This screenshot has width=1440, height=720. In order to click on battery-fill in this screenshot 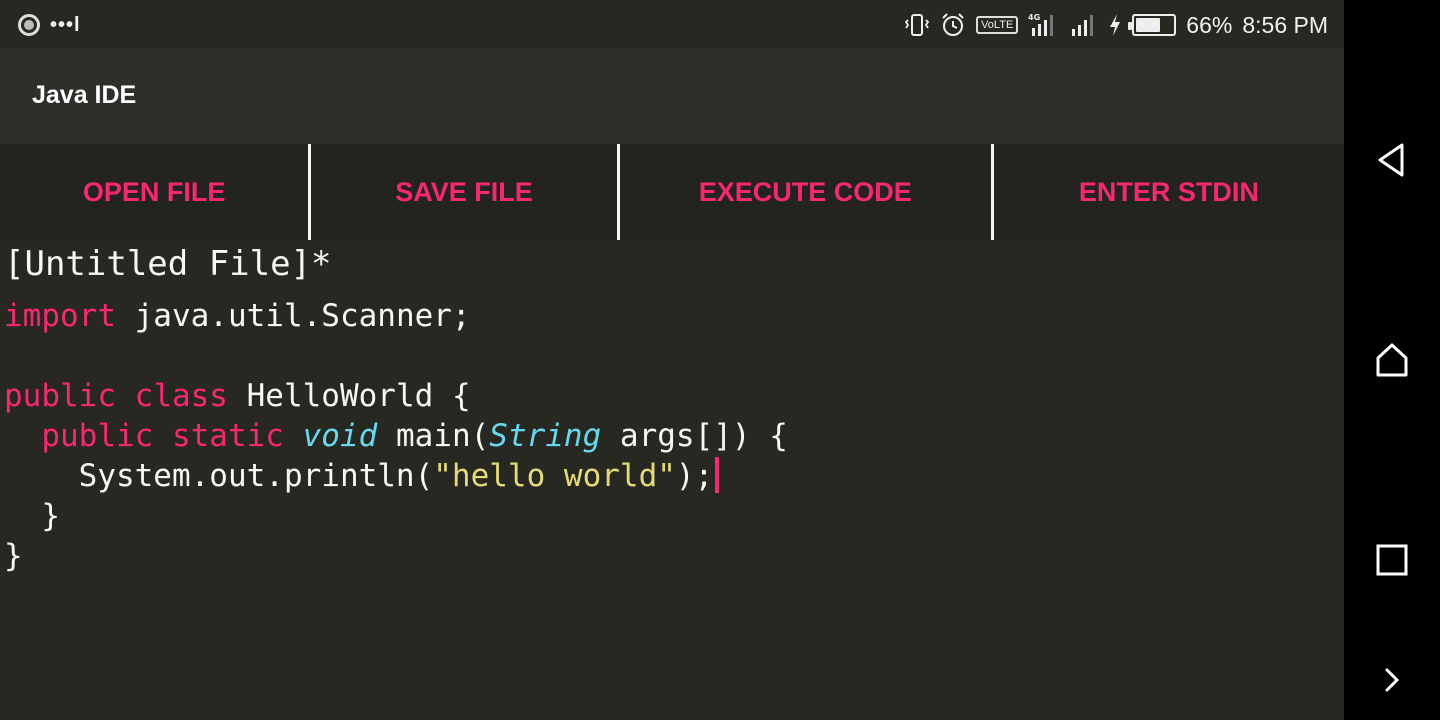, I will do `click(1148, 25)`.